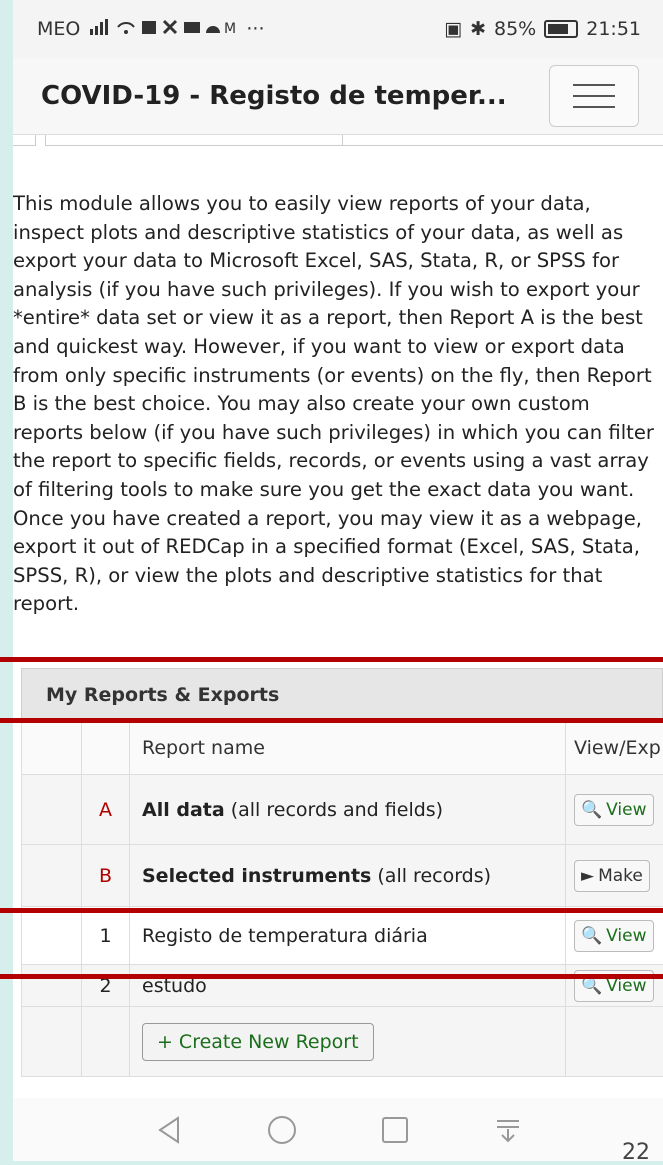 This screenshot has width=663, height=1165. I want to click on bluetooth-icon: ✱, so click(478, 29).